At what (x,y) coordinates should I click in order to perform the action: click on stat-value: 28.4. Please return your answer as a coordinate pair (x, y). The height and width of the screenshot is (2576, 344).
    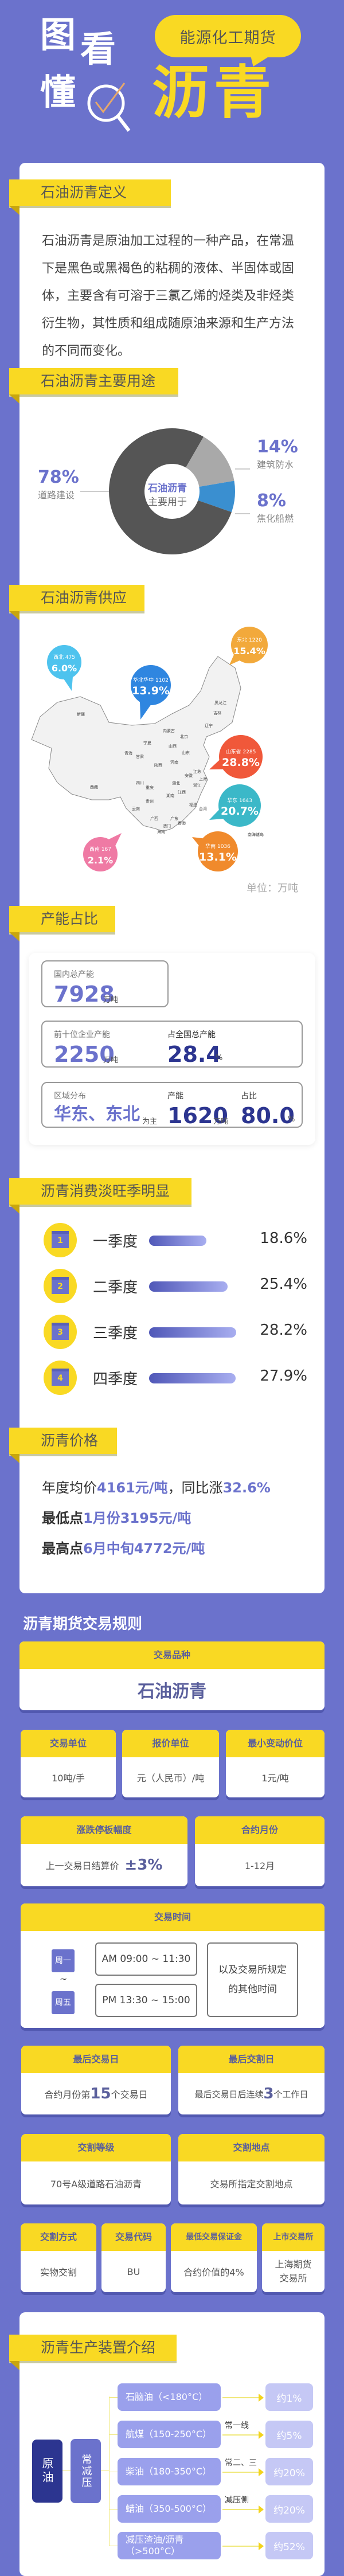
    Looking at the image, I should click on (194, 1054).